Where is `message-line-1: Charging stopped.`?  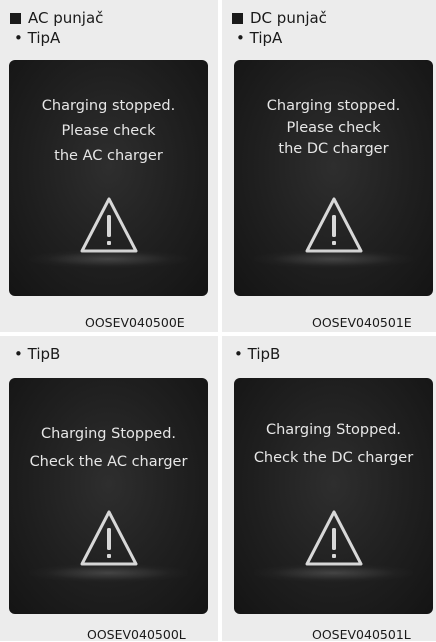 message-line-1: Charging stopped. is located at coordinates (108, 106).